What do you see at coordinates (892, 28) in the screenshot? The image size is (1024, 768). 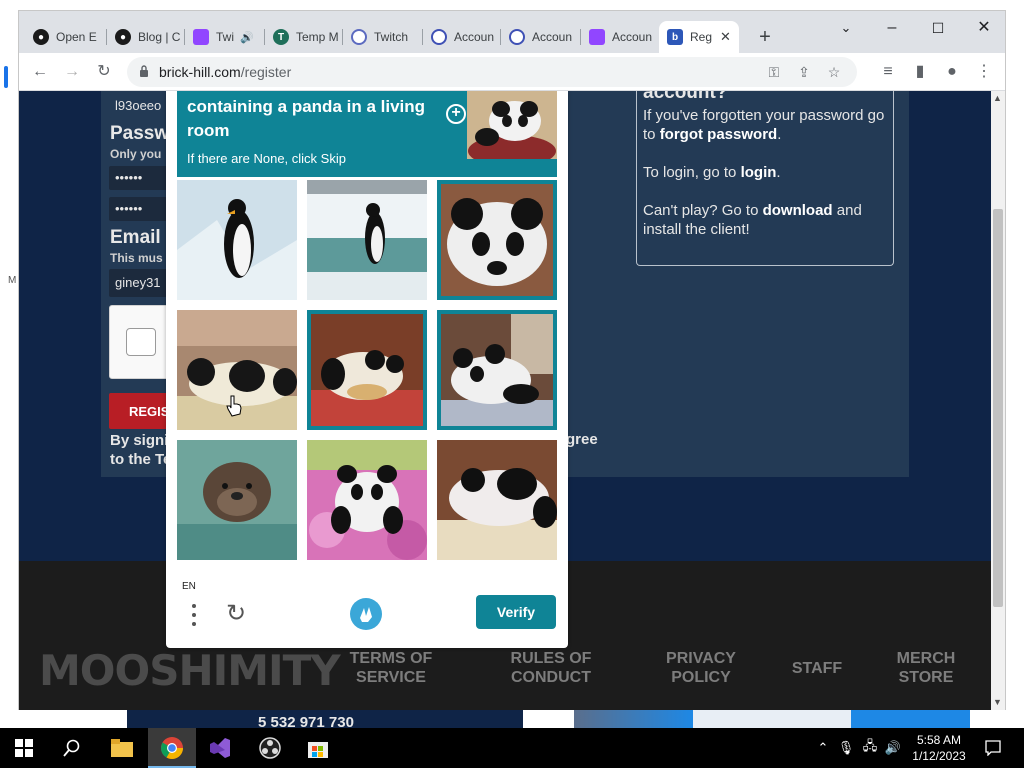 I see `minimize-button: –` at bounding box center [892, 28].